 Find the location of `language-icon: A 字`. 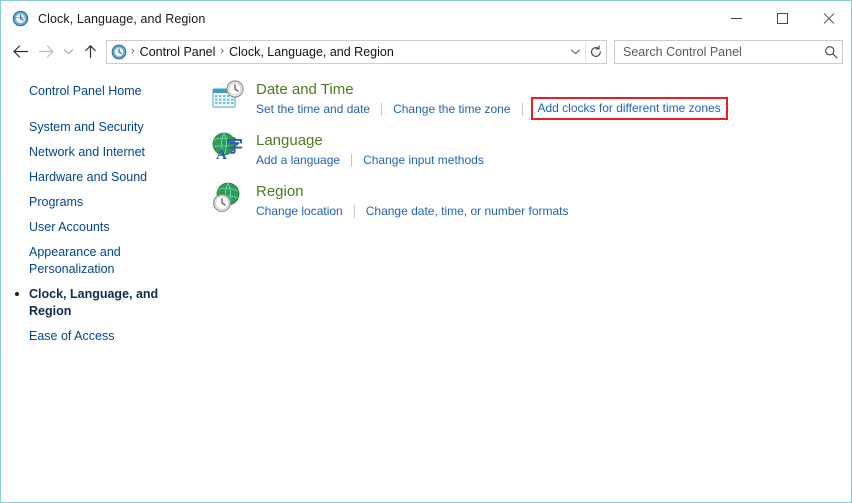

language-icon: A 字 is located at coordinates (228, 147).